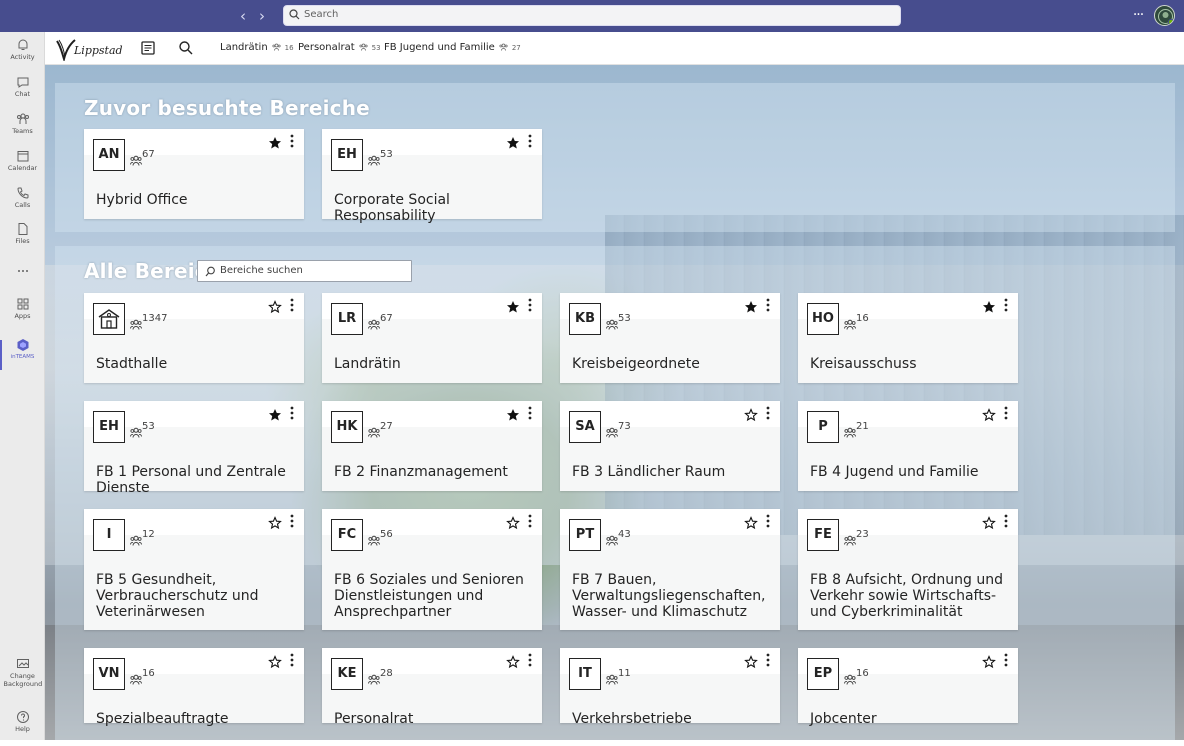  Describe the element at coordinates (109, 674) in the screenshot. I see `area-abbreviation: VN` at that location.